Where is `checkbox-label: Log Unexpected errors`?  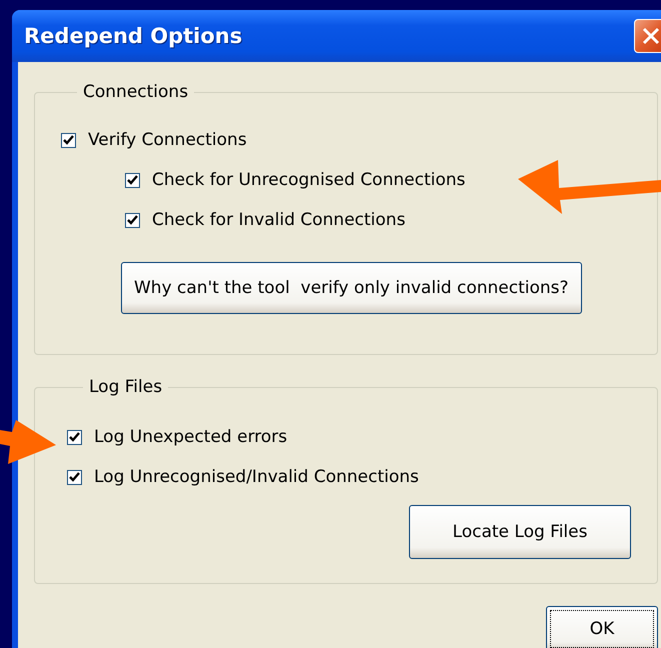
checkbox-label: Log Unexpected errors is located at coordinates (191, 437).